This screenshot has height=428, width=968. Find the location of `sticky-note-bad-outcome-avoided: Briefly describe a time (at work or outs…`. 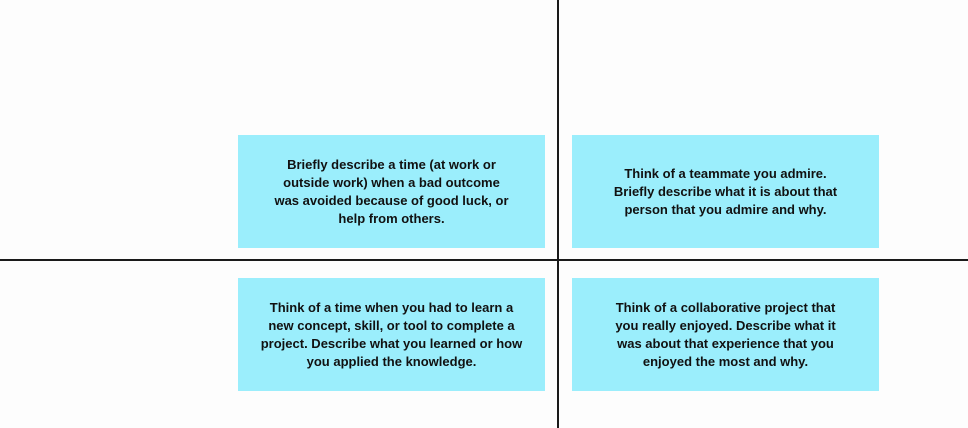

sticky-note-bad-outcome-avoided: Briefly describe a time (at work or outs… is located at coordinates (391, 191).